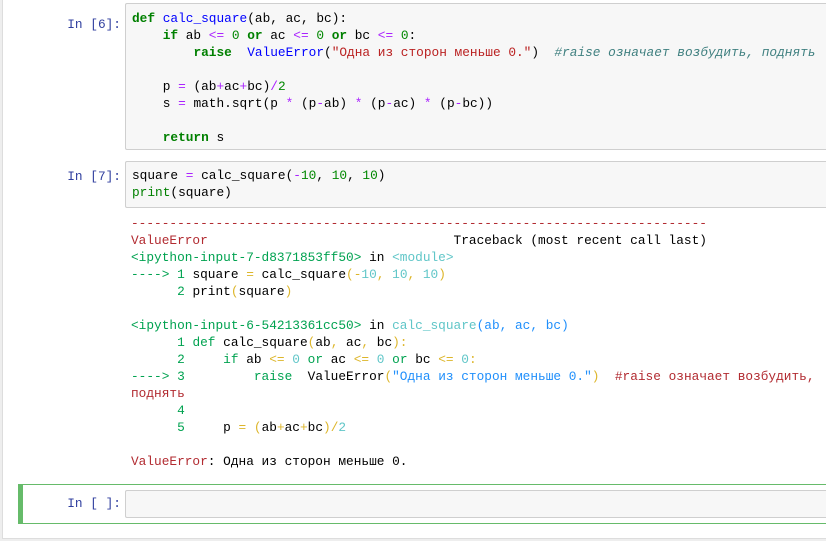 The image size is (826, 541). Describe the element at coordinates (297, 18) in the screenshot. I see `code-token: (ab, ac, bc):` at that location.